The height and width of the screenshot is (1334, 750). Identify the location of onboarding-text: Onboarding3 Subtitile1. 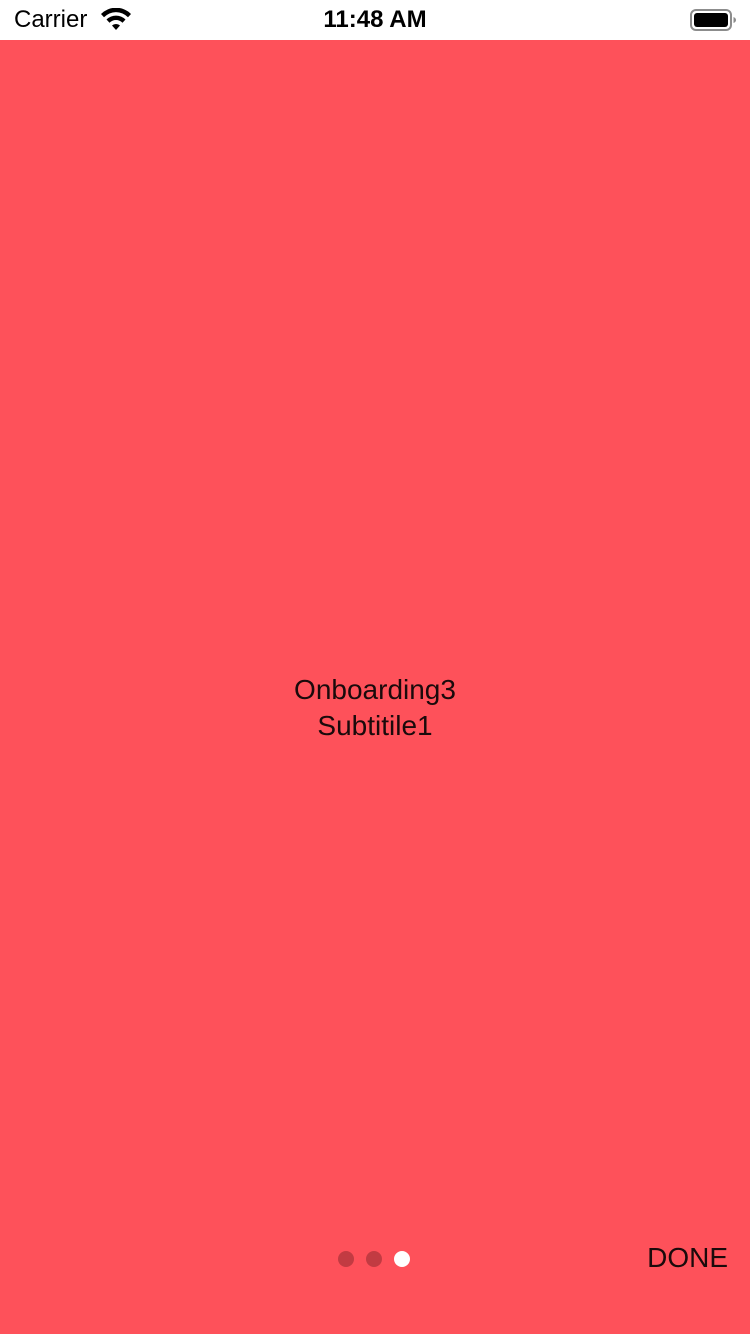
(375, 708).